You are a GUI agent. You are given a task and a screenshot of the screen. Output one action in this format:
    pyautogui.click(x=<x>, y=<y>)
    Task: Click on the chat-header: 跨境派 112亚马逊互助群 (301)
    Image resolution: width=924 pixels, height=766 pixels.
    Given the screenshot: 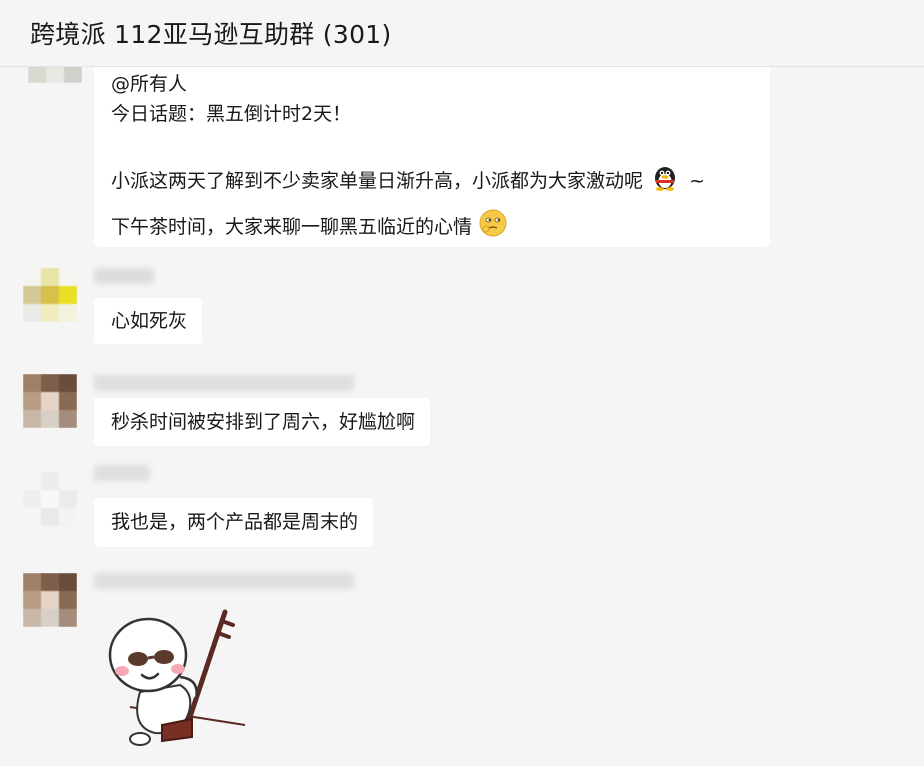 What is the action you would take?
    pyautogui.click(x=462, y=33)
    